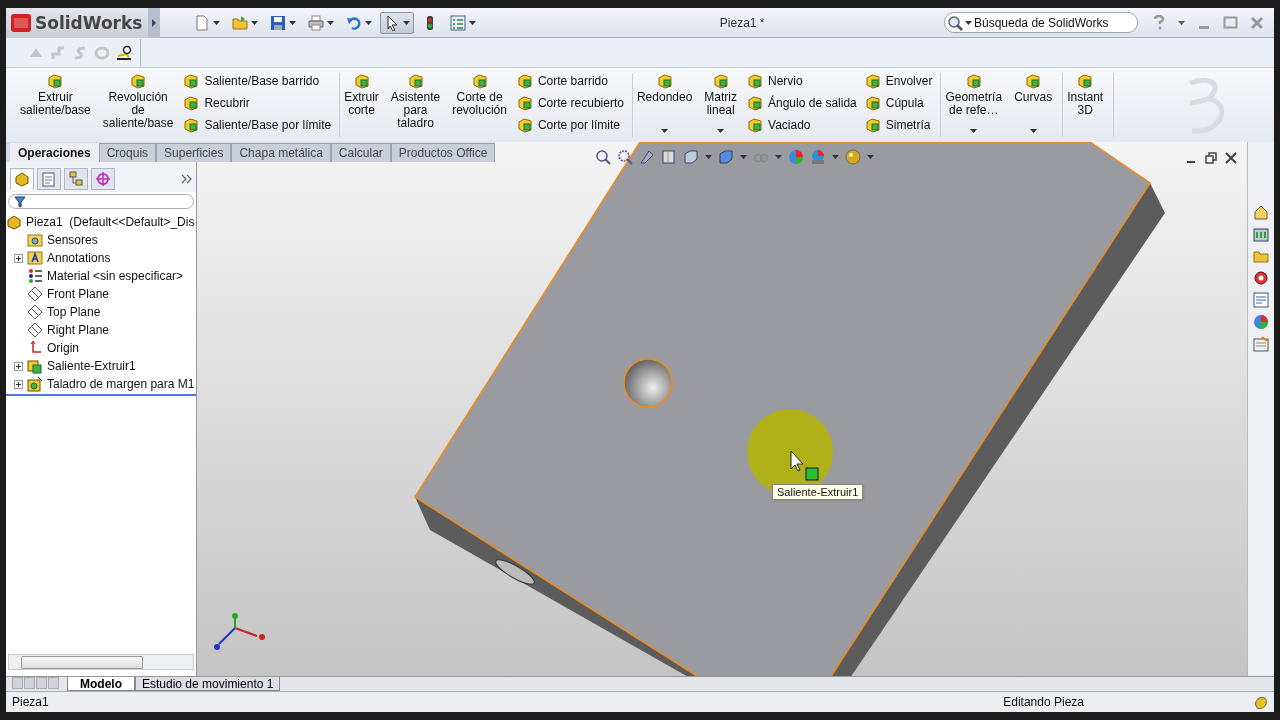 The image size is (1280, 720). Describe the element at coordinates (278, 22) in the screenshot. I see `floppy-icon` at that location.